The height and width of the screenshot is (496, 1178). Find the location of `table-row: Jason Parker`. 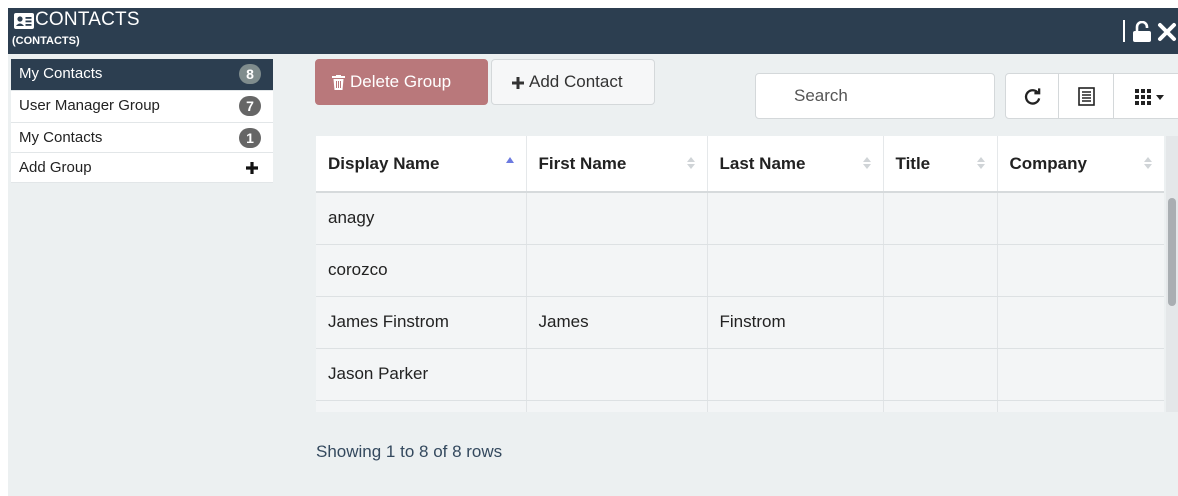

table-row: Jason Parker is located at coordinates (740, 374).